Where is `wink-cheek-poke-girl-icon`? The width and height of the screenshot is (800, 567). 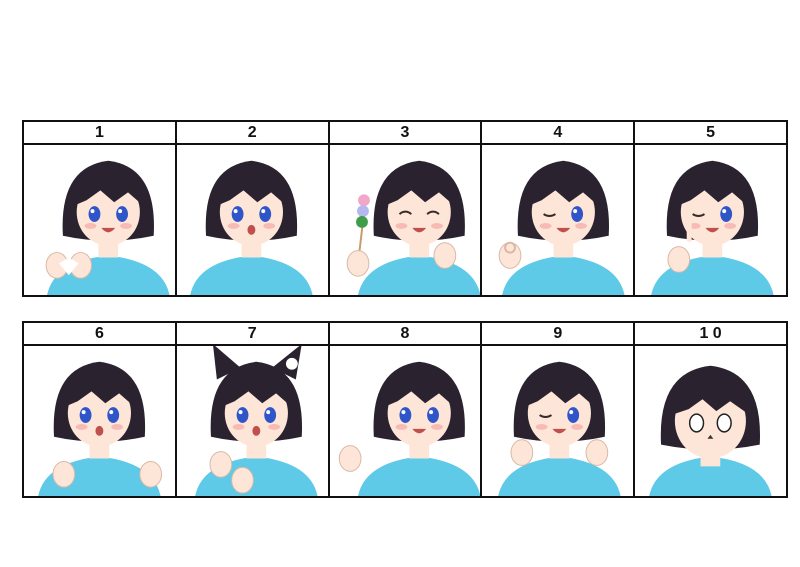 wink-cheek-poke-girl-icon is located at coordinates (558, 421).